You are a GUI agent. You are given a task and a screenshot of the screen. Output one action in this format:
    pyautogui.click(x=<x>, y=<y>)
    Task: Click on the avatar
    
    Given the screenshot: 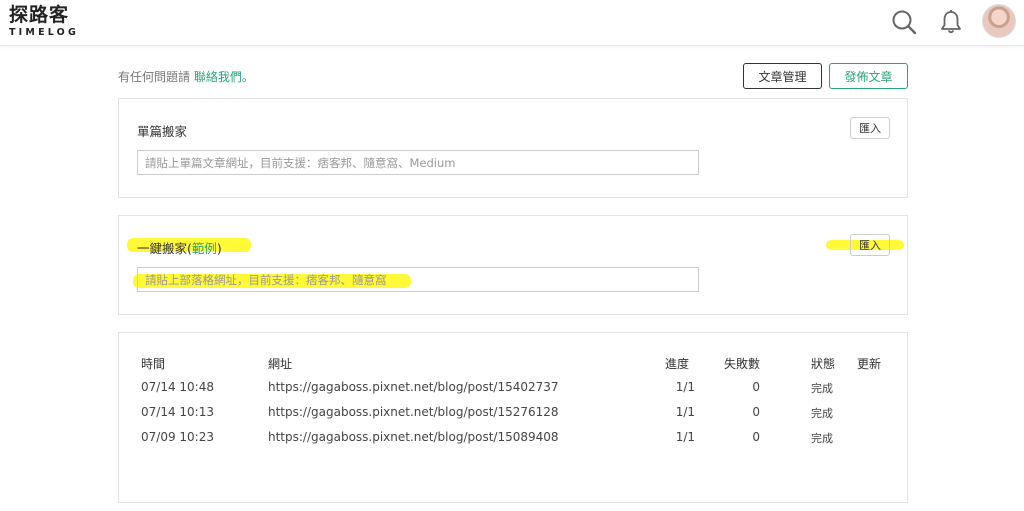 What is the action you would take?
    pyautogui.click(x=999, y=21)
    